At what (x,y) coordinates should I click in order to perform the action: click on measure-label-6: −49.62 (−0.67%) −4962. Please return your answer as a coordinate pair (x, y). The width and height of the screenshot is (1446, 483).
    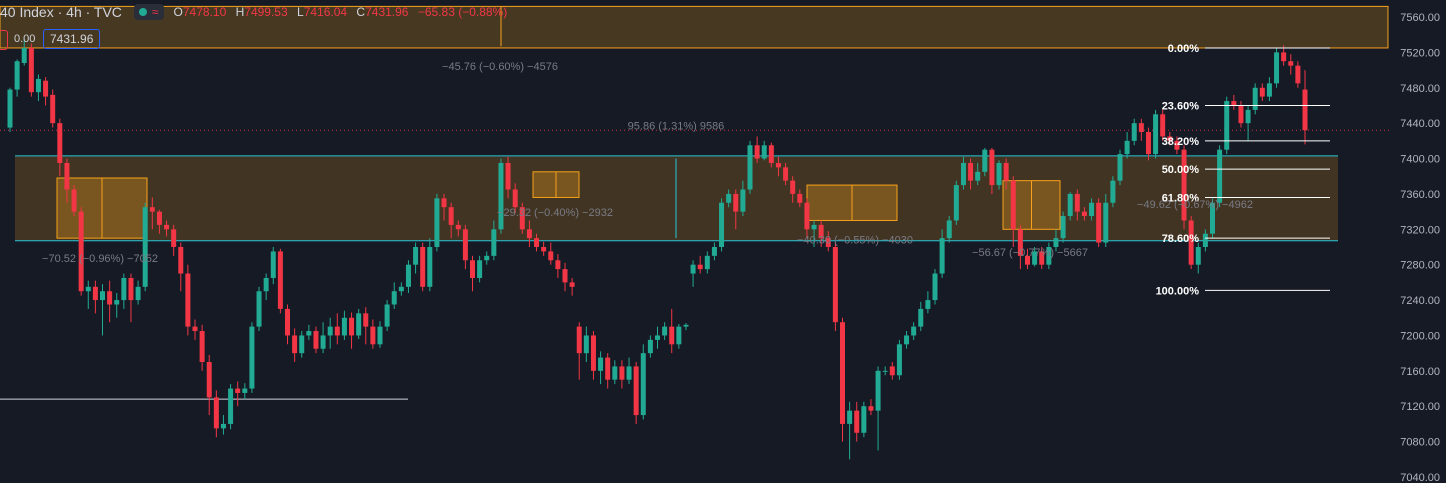
    Looking at the image, I should click on (1195, 205).